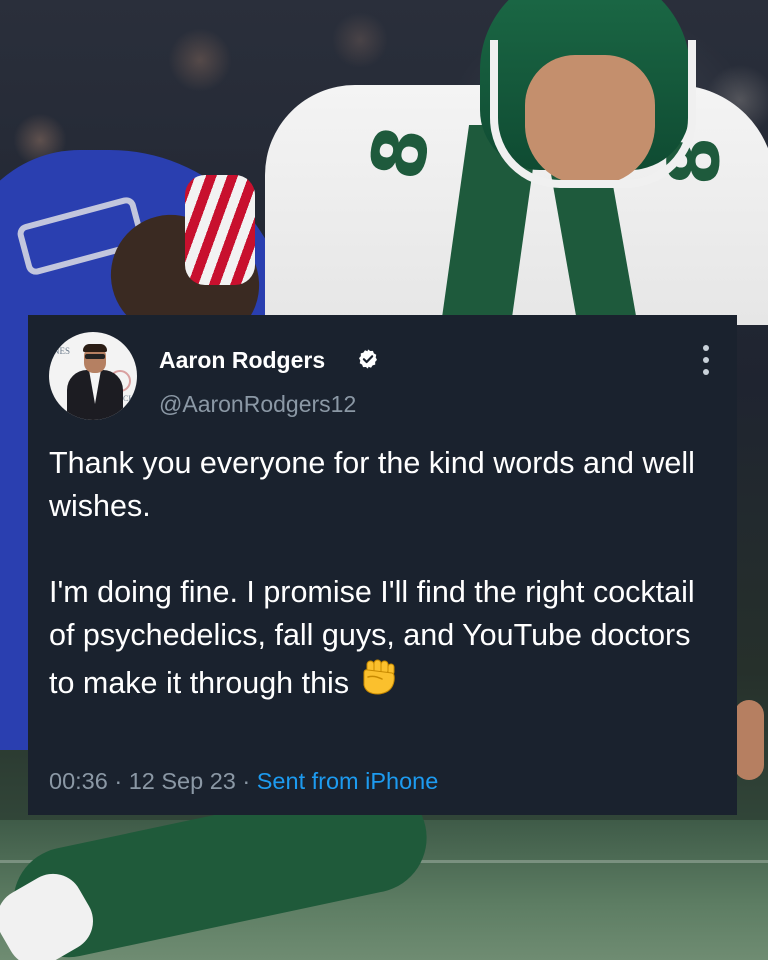 Image resolution: width=768 pixels, height=960 pixels. What do you see at coordinates (220, 230) in the screenshot?
I see `defender-sleeve-stripes` at bounding box center [220, 230].